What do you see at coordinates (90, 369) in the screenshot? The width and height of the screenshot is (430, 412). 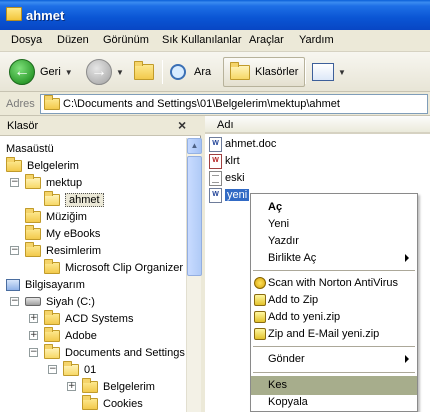 I see `tree-item-label: 01` at bounding box center [90, 369].